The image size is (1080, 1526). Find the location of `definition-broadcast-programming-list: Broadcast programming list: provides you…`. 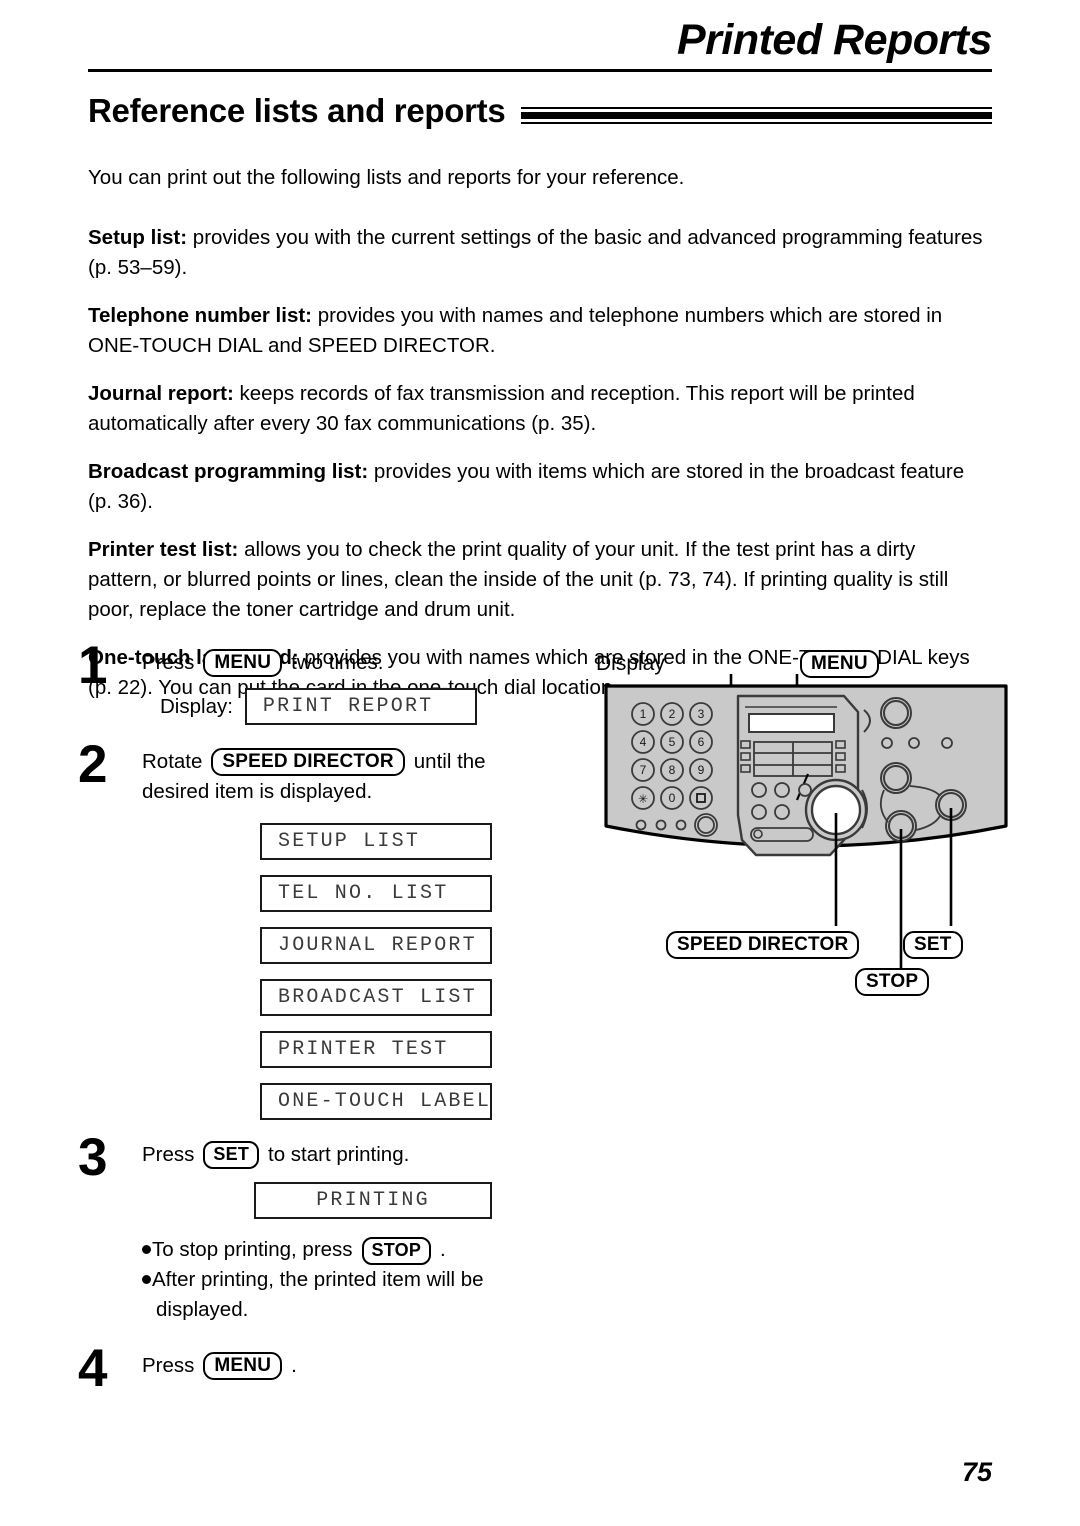

definition-broadcast-programming-list: Broadcast programming list: provides you… is located at coordinates (538, 487).